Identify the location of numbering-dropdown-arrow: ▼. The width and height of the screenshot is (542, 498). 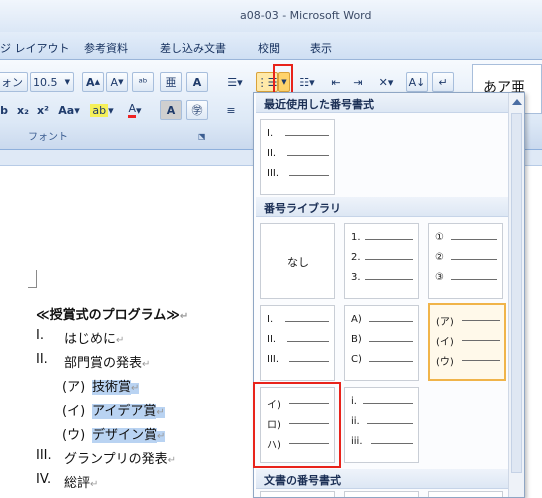
(284, 82).